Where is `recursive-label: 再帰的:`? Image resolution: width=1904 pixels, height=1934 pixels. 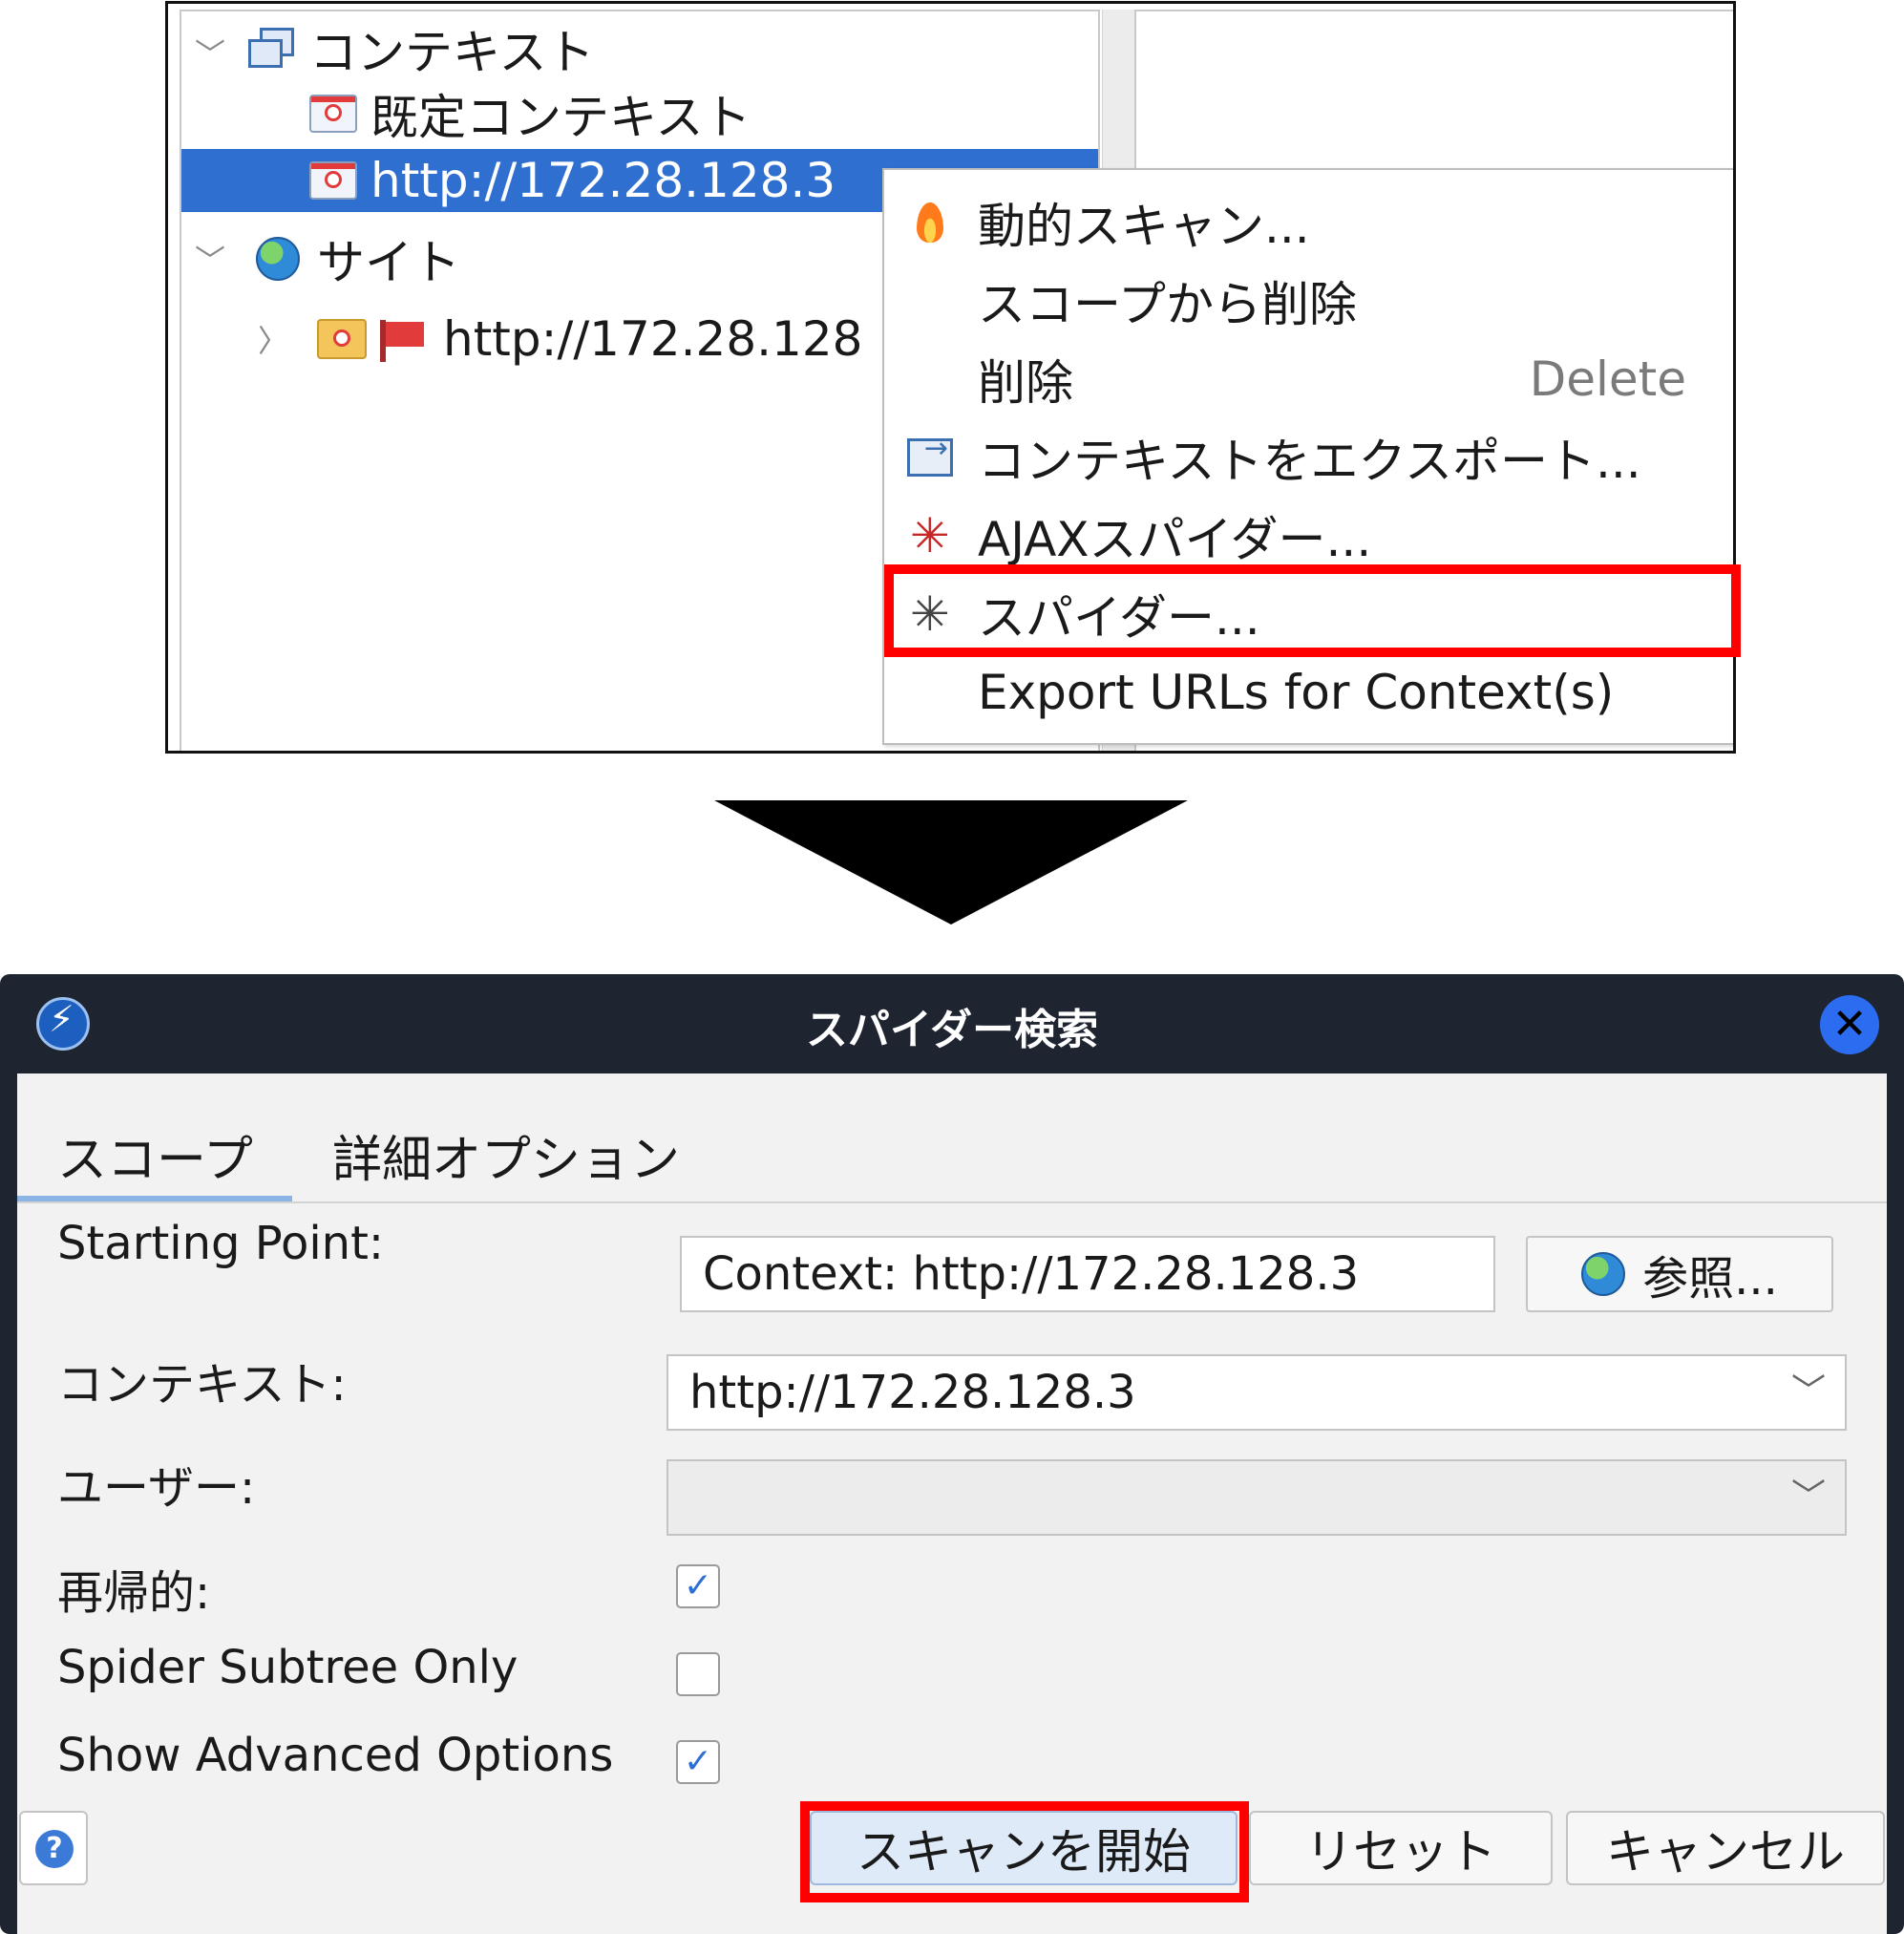 recursive-label: 再帰的: is located at coordinates (134, 1593).